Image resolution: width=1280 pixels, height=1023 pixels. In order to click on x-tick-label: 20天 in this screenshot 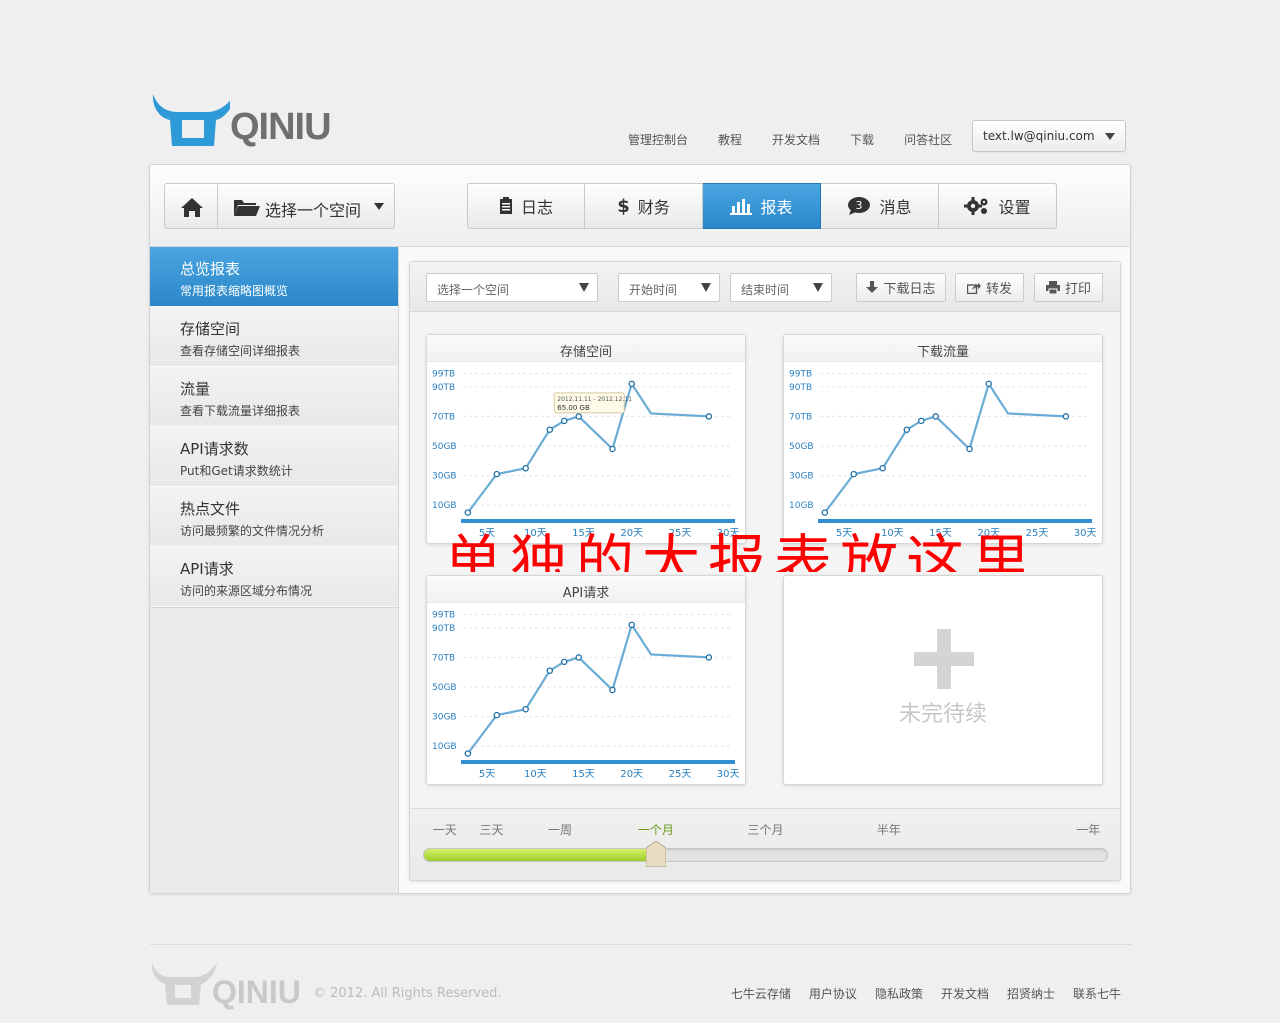, I will do `click(631, 774)`.